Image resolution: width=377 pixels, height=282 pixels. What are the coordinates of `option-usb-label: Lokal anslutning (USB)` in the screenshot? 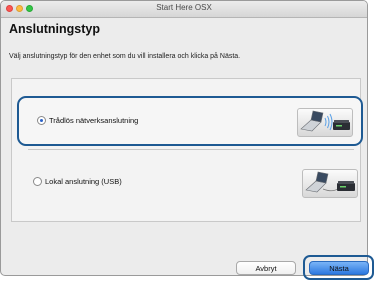 It's located at (83, 181).